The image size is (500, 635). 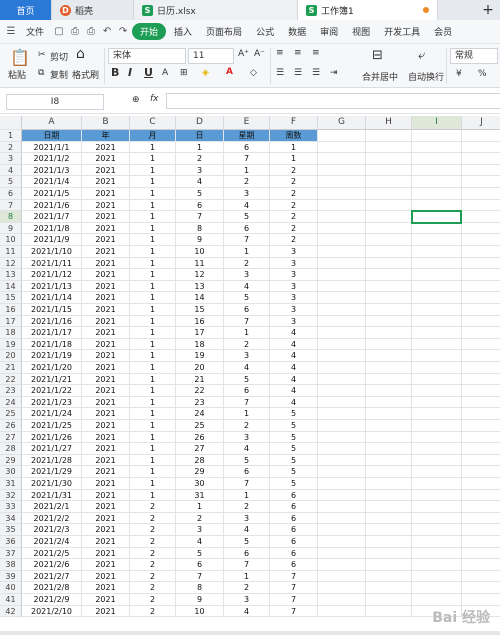 I want to click on column-header: D, so click(x=200, y=123).